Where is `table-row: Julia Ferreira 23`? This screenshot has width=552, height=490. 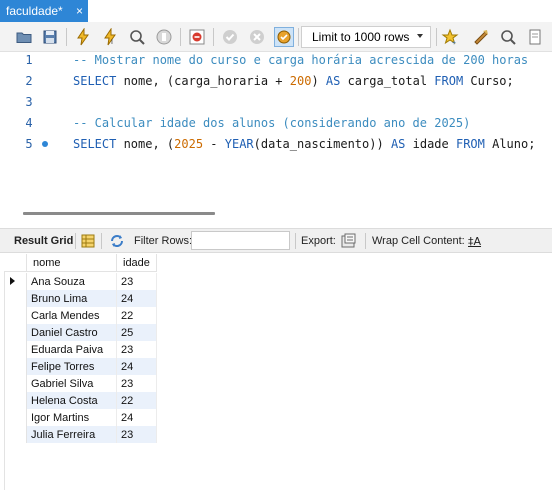
table-row: Julia Ferreira 23 is located at coordinates (80, 434).